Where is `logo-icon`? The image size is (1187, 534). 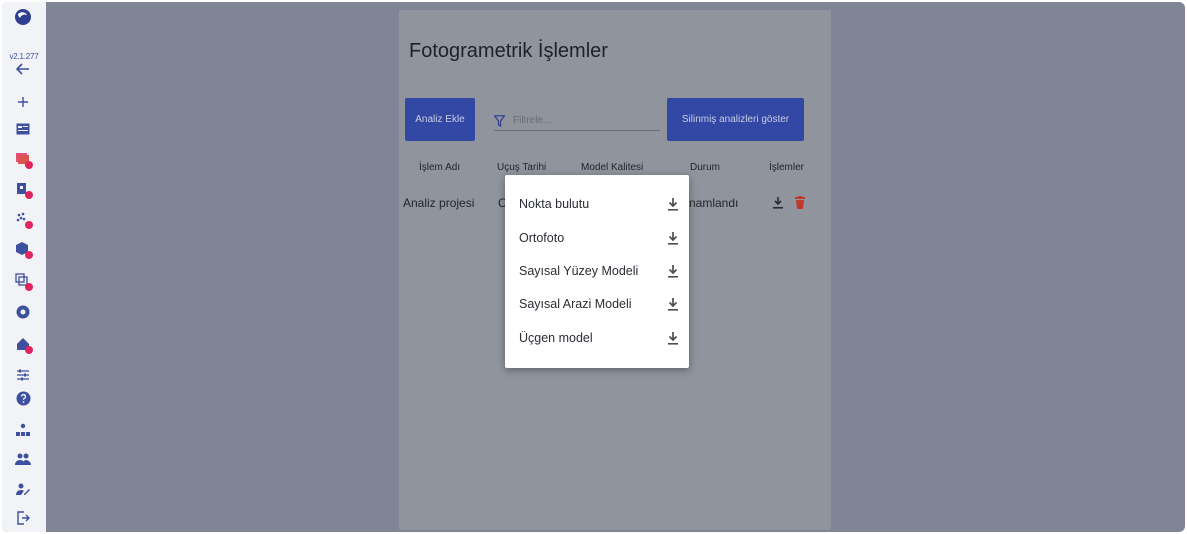 logo-icon is located at coordinates (23, 17).